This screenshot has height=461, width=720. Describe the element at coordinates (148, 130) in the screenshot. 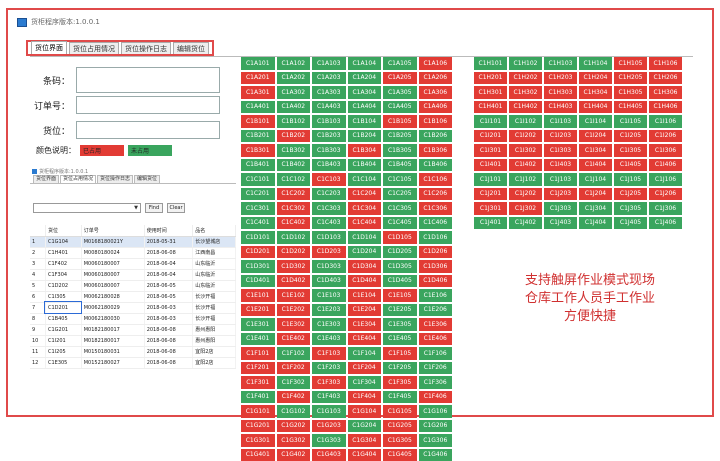

I see `slot-input` at that location.